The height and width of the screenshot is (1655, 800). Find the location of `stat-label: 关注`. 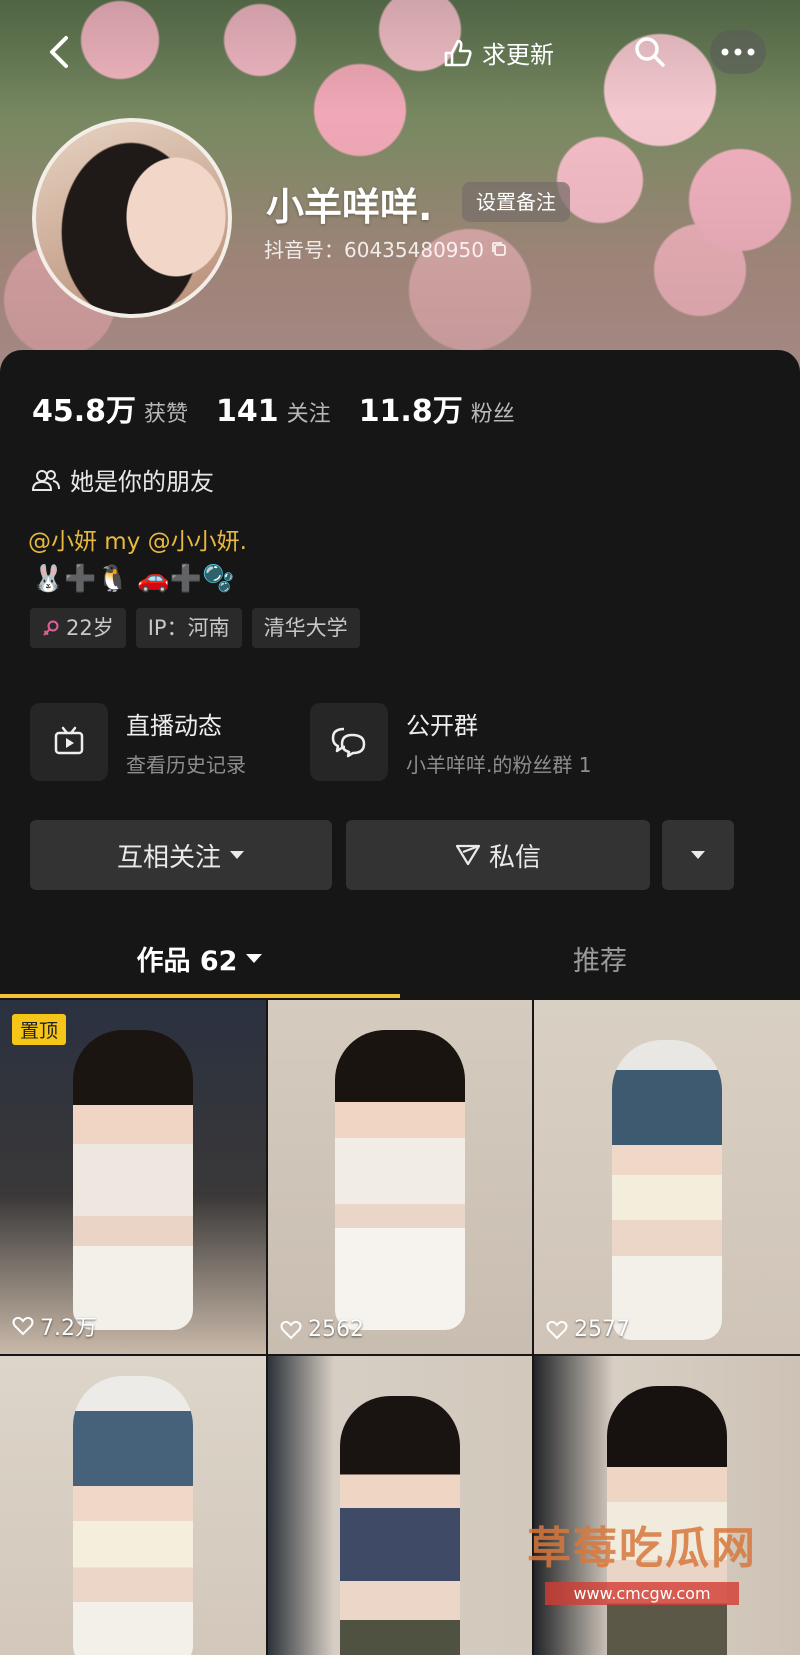

stat-label: 关注 is located at coordinates (308, 414).